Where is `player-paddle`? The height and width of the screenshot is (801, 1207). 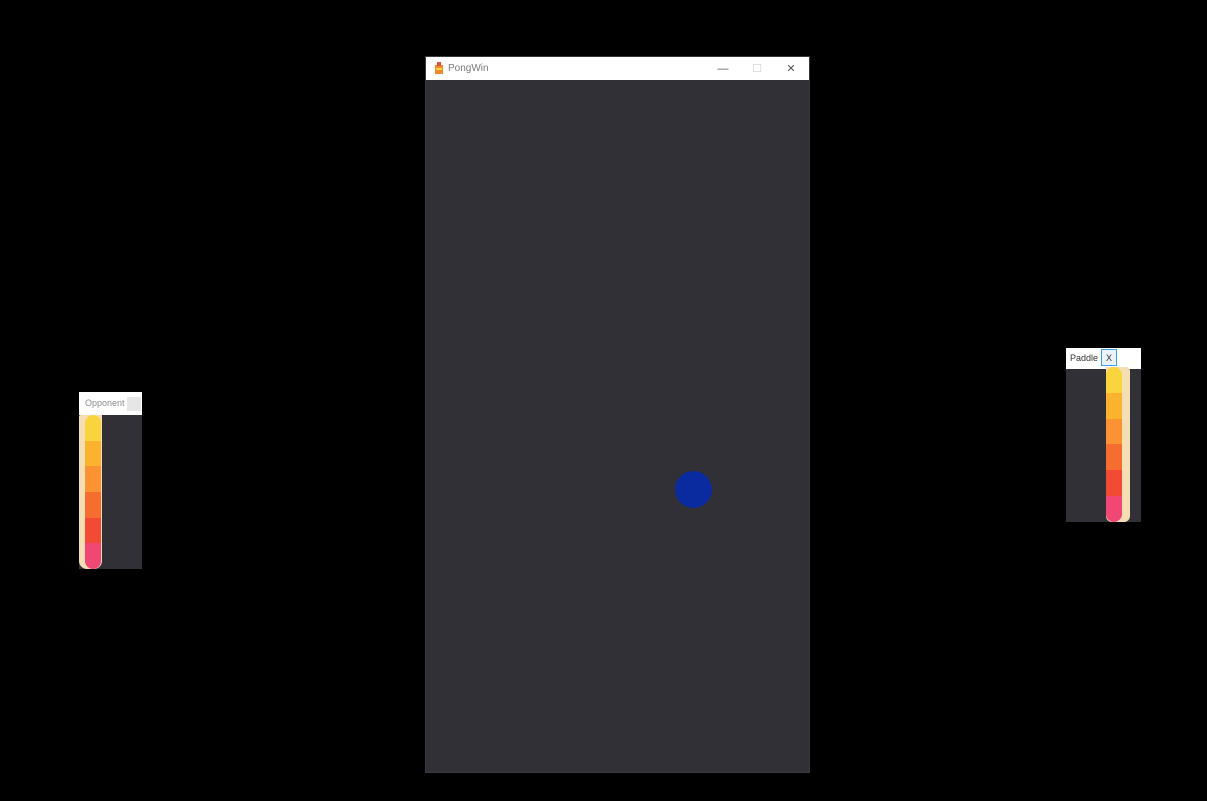 player-paddle is located at coordinates (1118, 444).